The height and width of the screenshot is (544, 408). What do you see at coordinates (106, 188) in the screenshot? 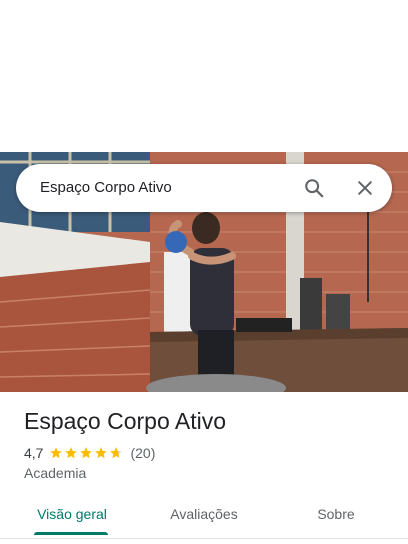
I see `search-query: Espaço Corpo Ativo` at bounding box center [106, 188].